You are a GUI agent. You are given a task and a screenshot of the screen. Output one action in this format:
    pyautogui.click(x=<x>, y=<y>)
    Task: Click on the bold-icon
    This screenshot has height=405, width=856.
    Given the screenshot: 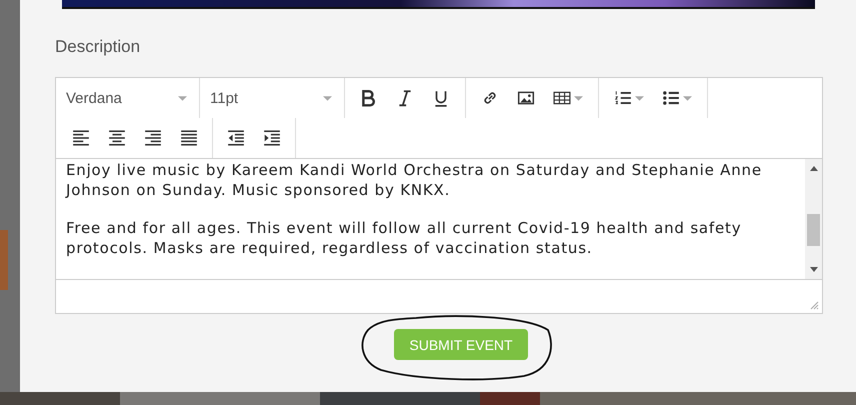 What is the action you would take?
    pyautogui.click(x=369, y=98)
    